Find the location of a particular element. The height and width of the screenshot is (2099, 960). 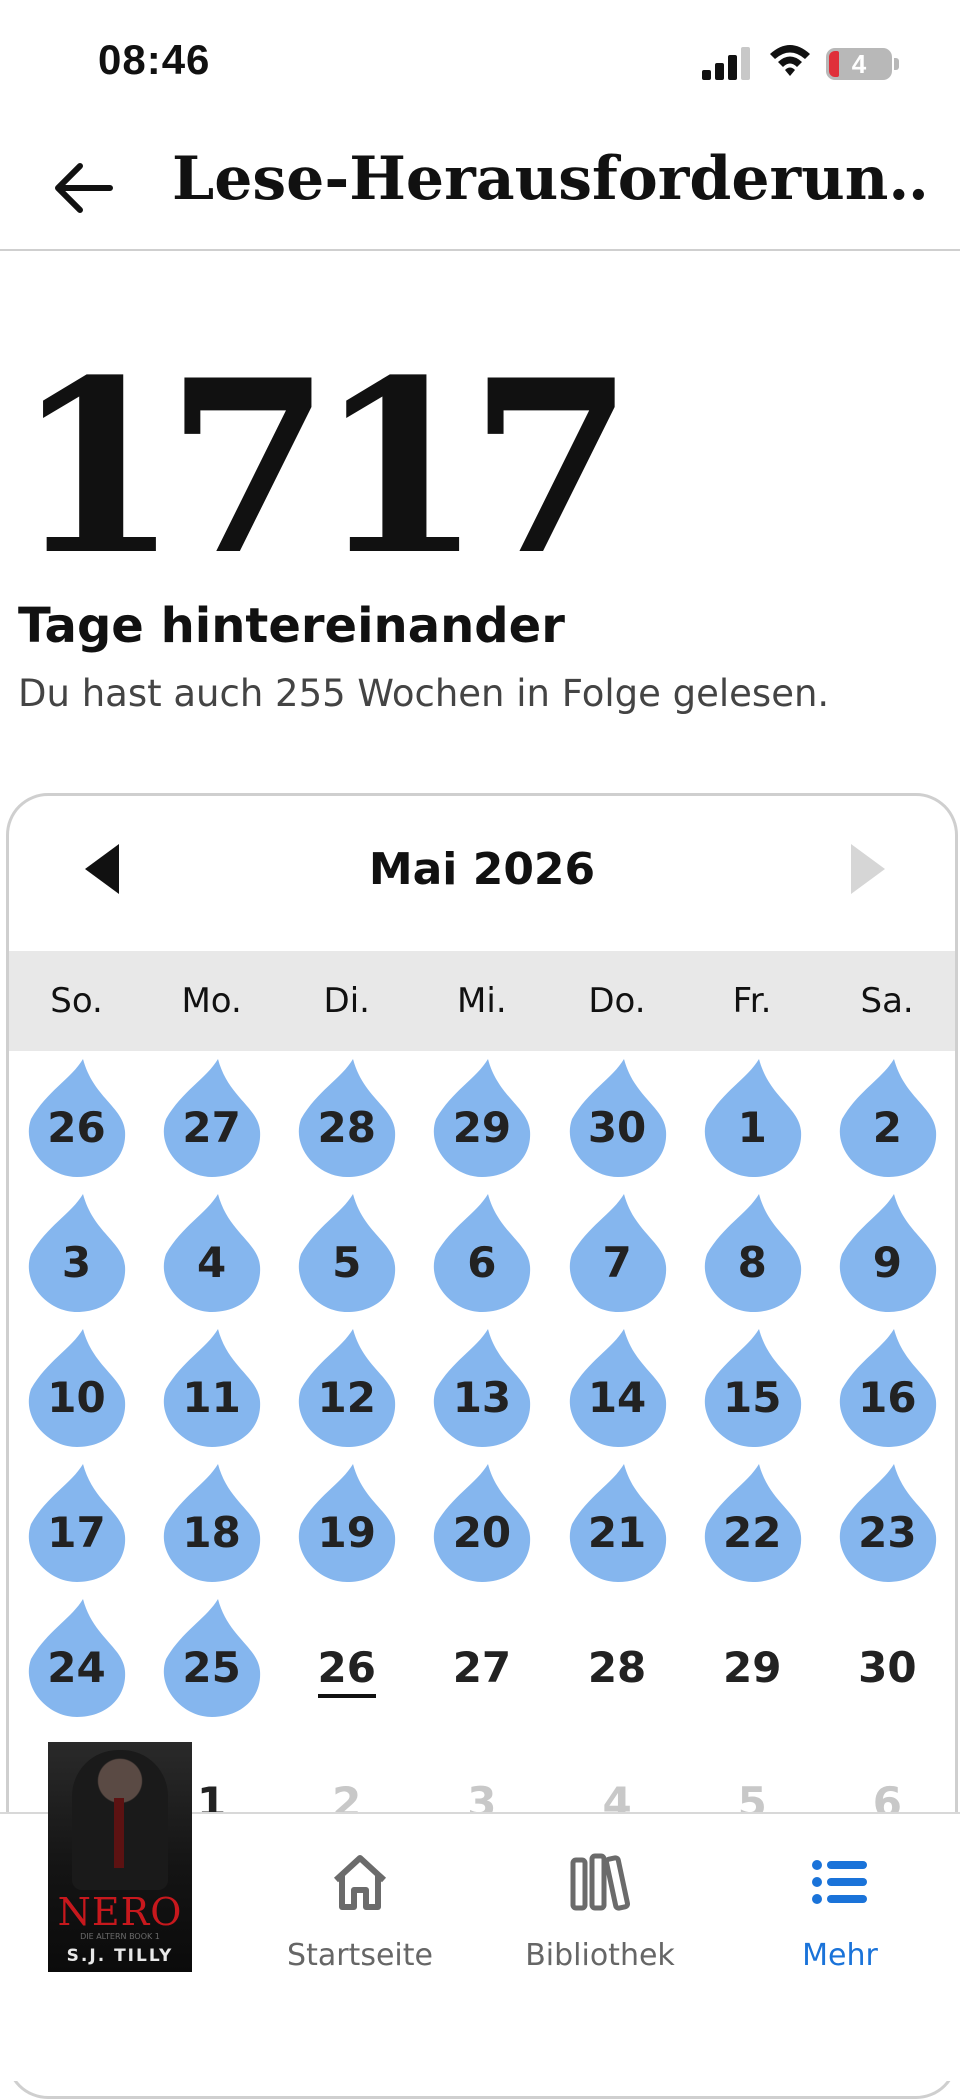

calendar-day: 25 is located at coordinates (211, 1658).